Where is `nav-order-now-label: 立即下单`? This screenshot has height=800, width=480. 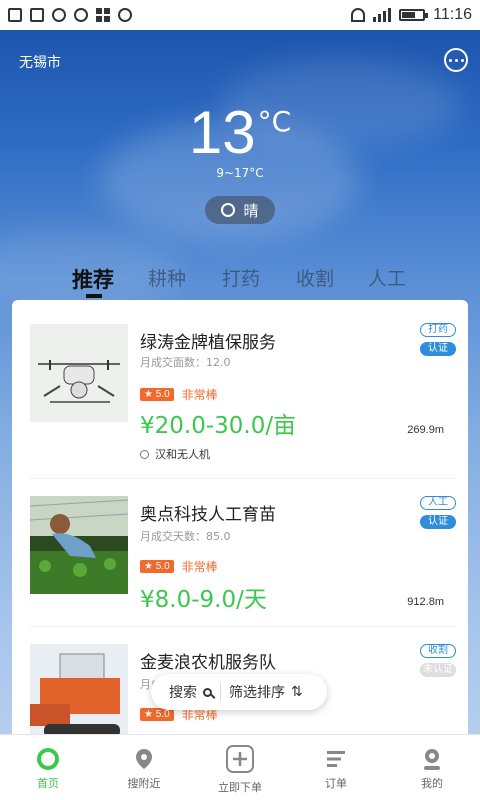 nav-order-now-label: 立即下单 is located at coordinates (240, 787).